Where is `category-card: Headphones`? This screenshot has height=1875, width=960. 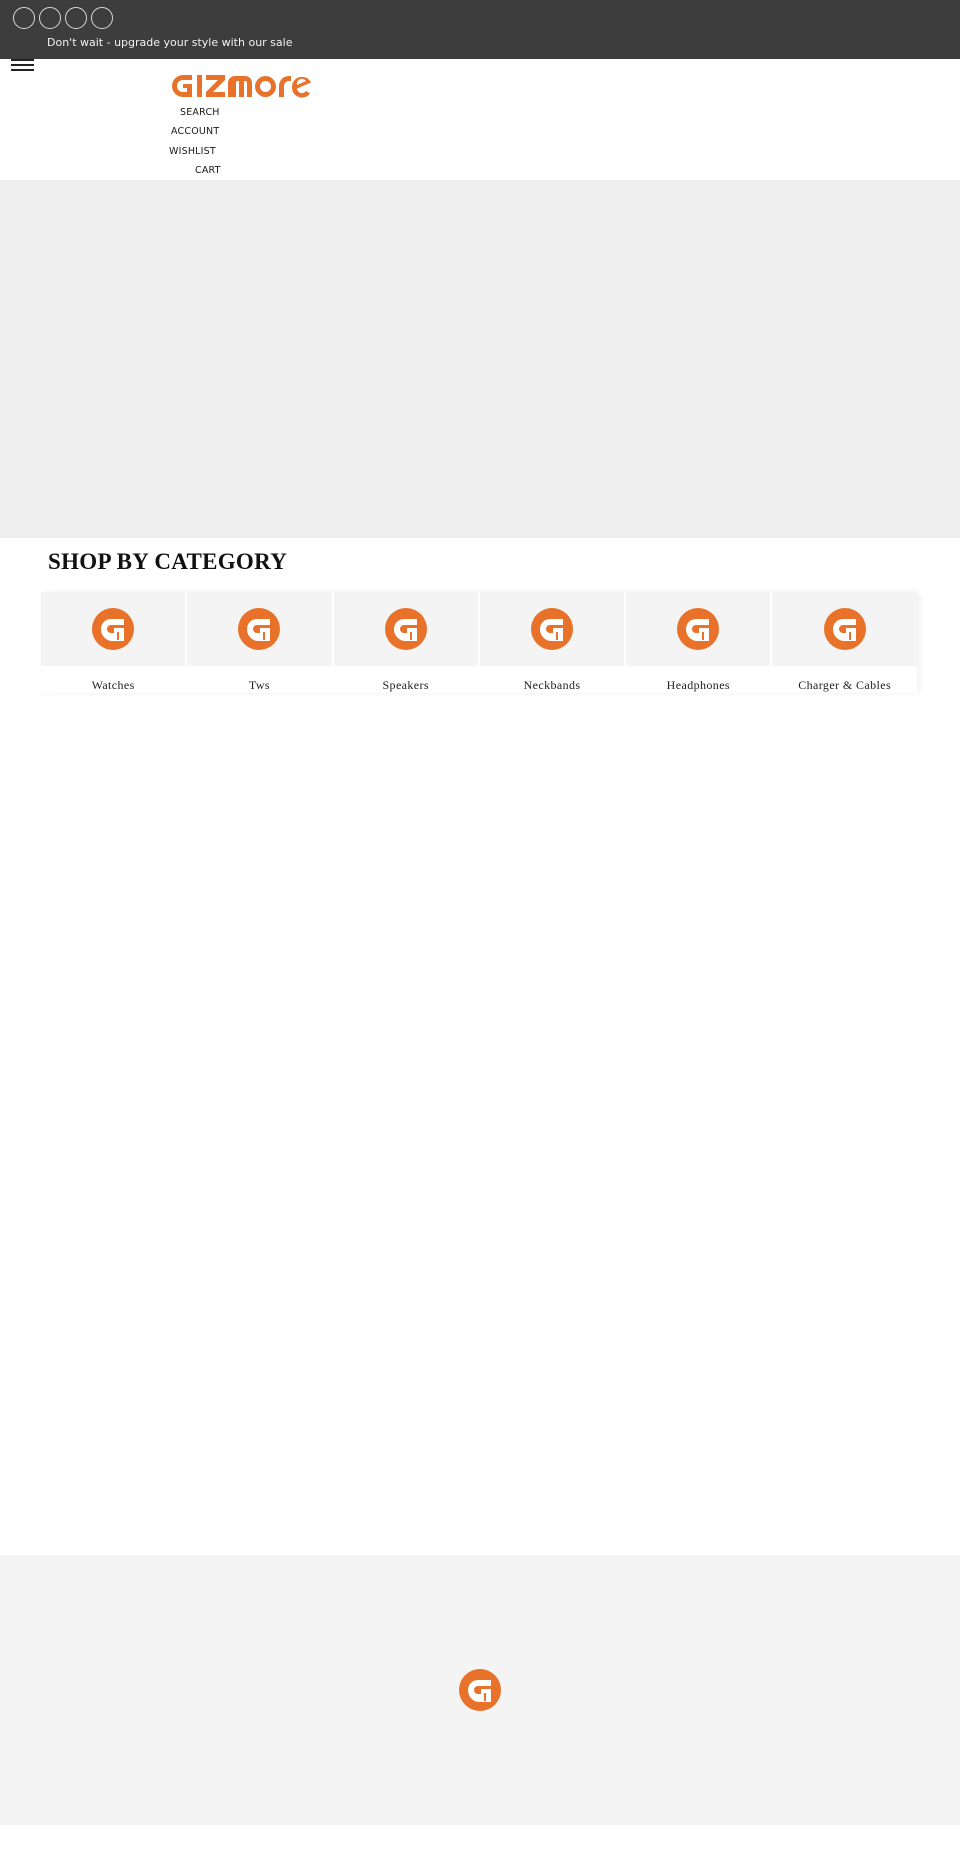
category-card: Headphones is located at coordinates (698, 642).